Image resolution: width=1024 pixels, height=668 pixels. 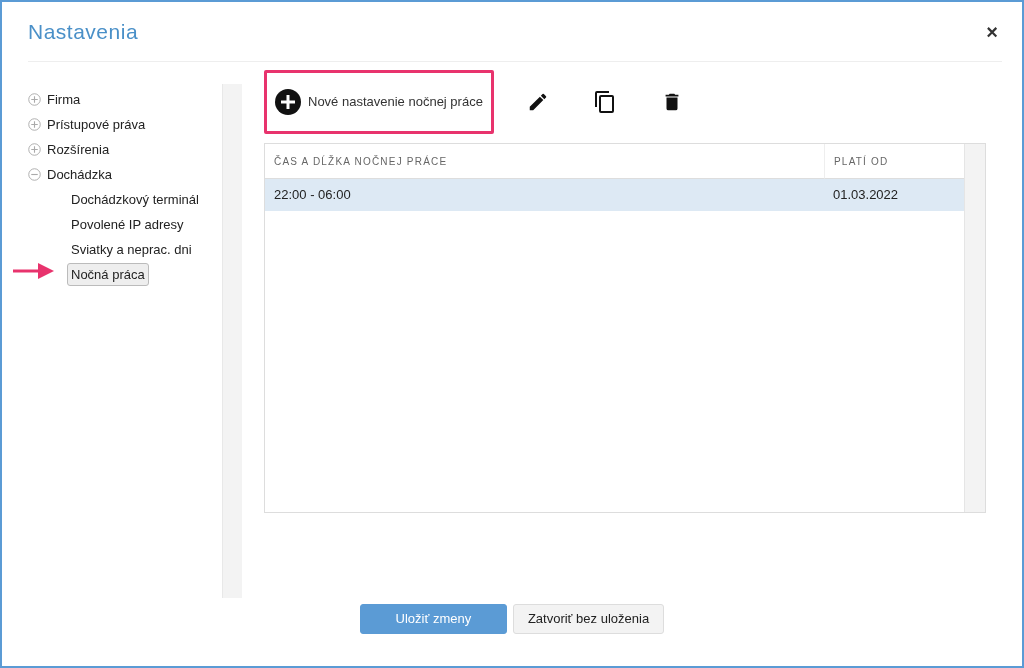 I want to click on tree-item: Povolené IP adresy, so click(x=127, y=224).